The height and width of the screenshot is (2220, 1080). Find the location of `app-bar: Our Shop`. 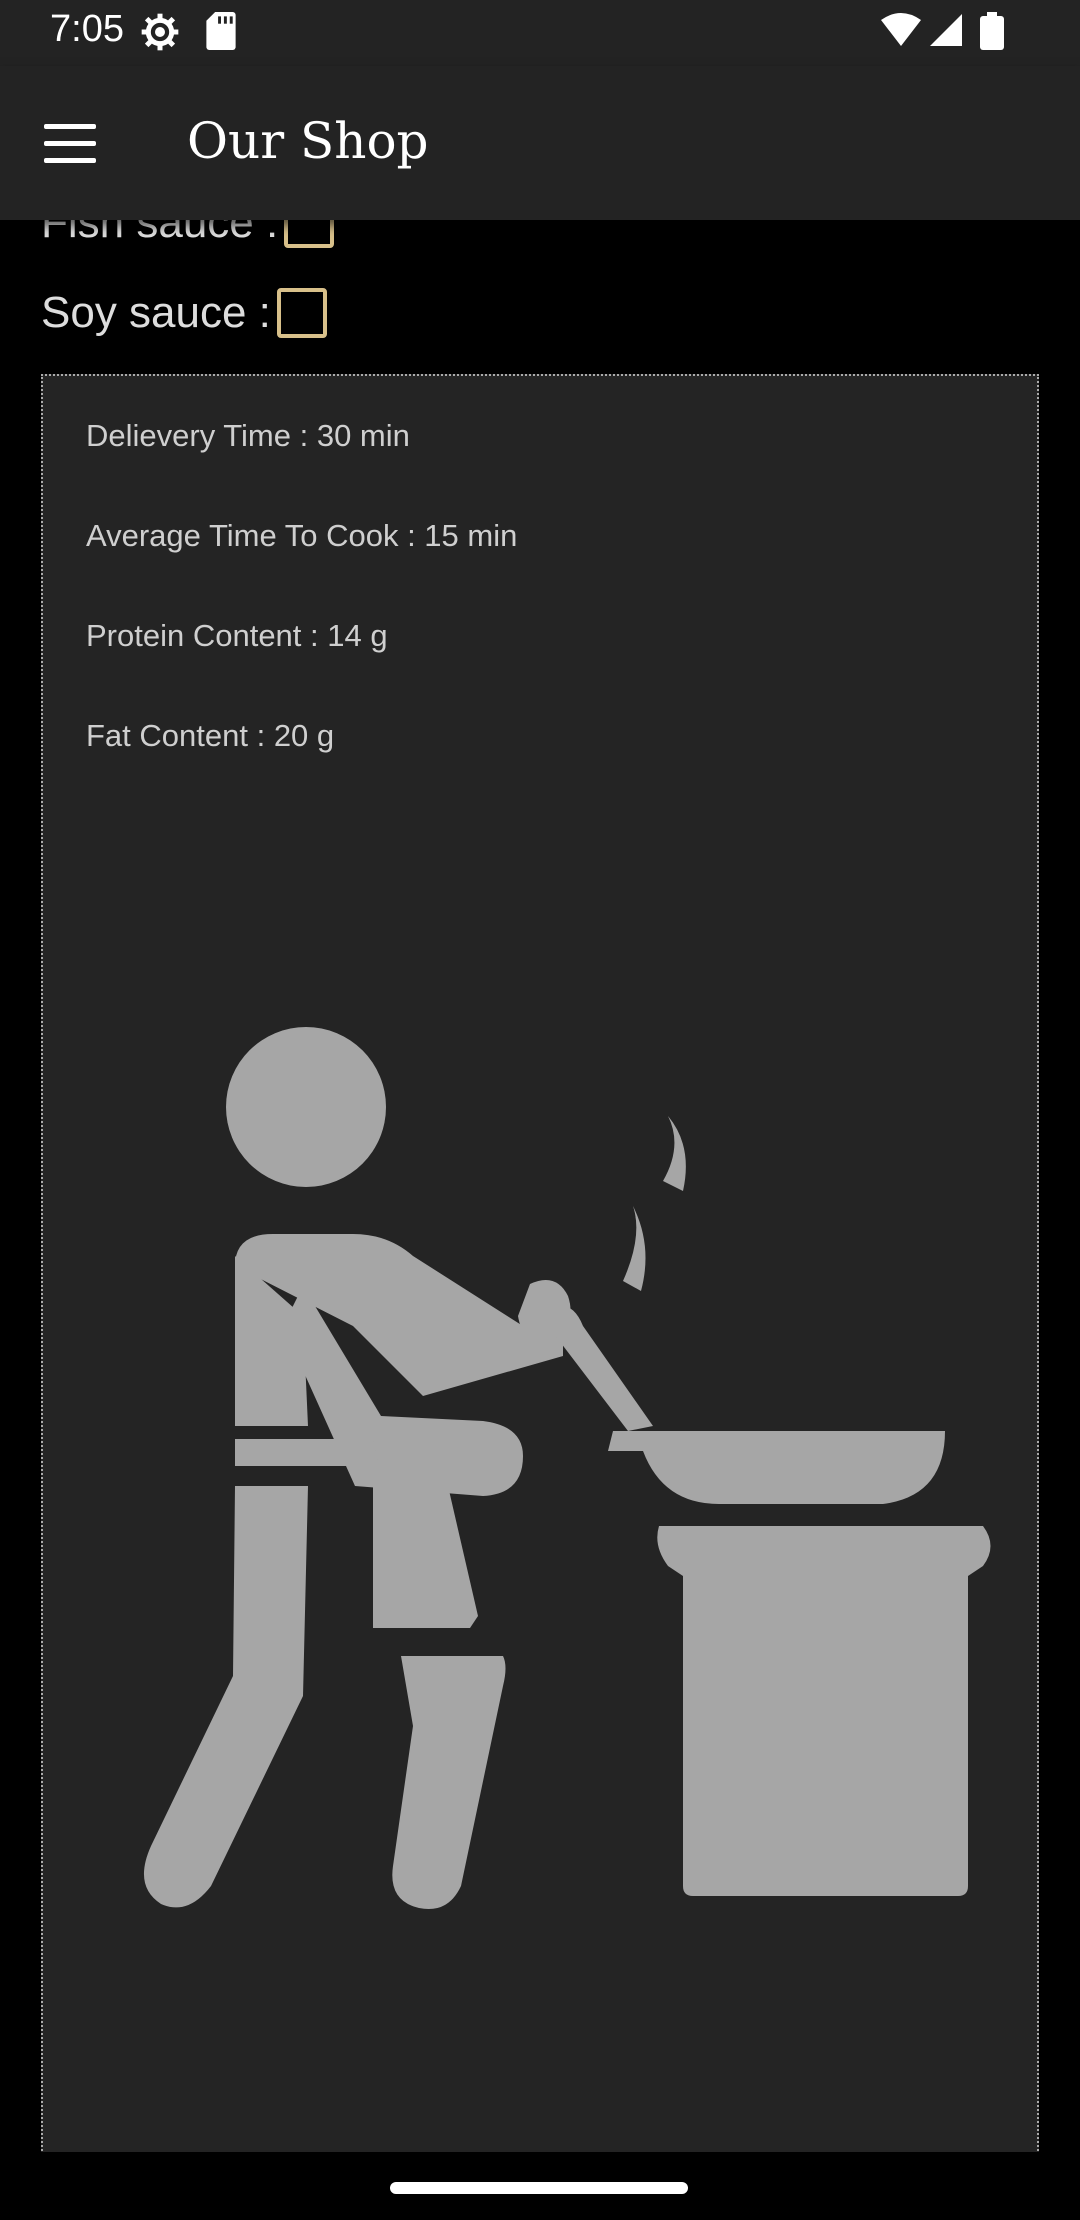

app-bar: Our Shop is located at coordinates (540, 143).